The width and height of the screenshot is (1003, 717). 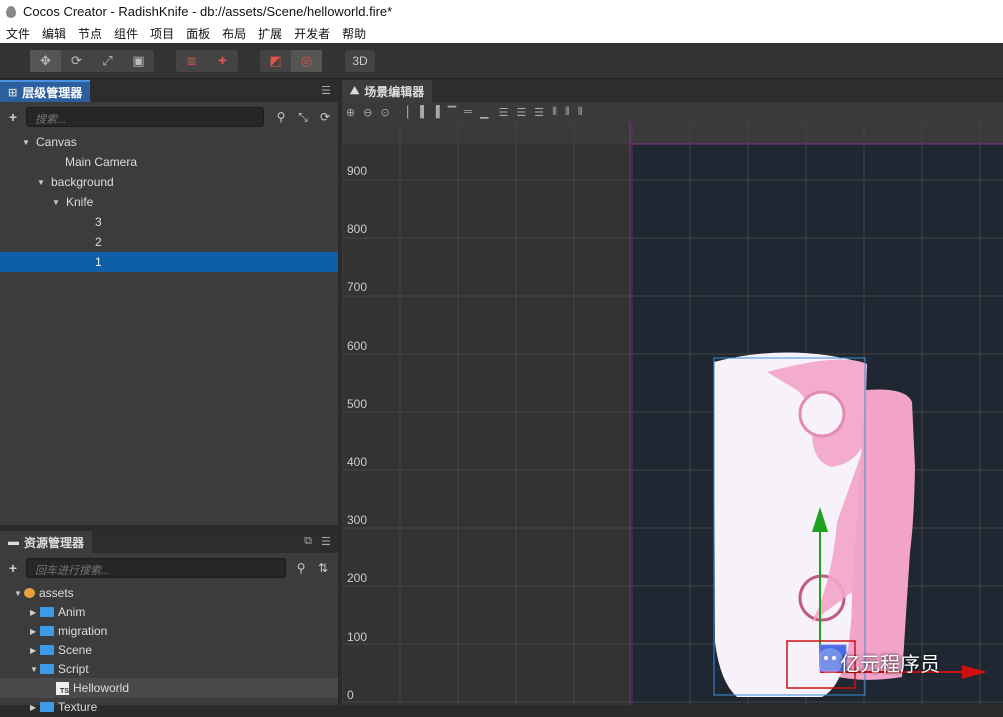 What do you see at coordinates (45, 61) in the screenshot?
I see `move-tool-icon: ✥` at bounding box center [45, 61].